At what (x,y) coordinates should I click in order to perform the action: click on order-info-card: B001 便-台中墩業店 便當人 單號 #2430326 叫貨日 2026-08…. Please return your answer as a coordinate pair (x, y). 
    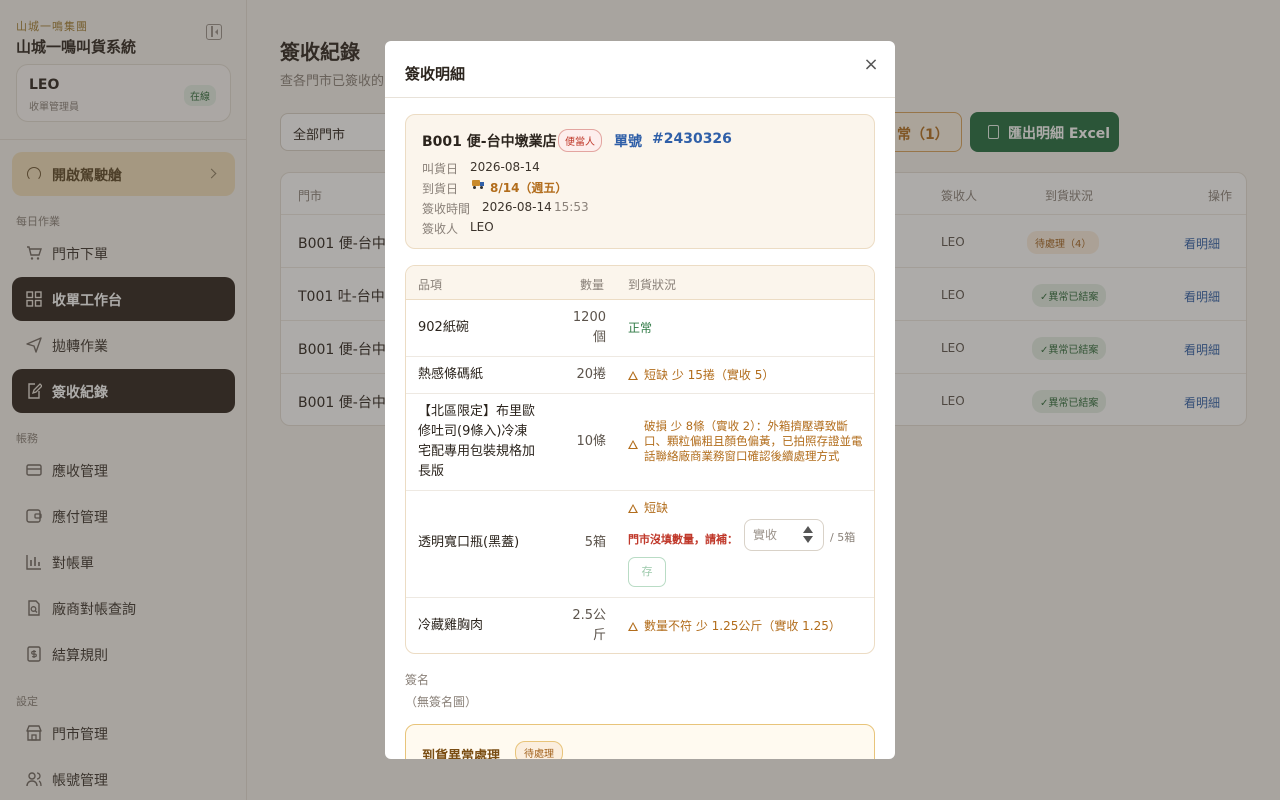
    Looking at the image, I should click on (640, 181).